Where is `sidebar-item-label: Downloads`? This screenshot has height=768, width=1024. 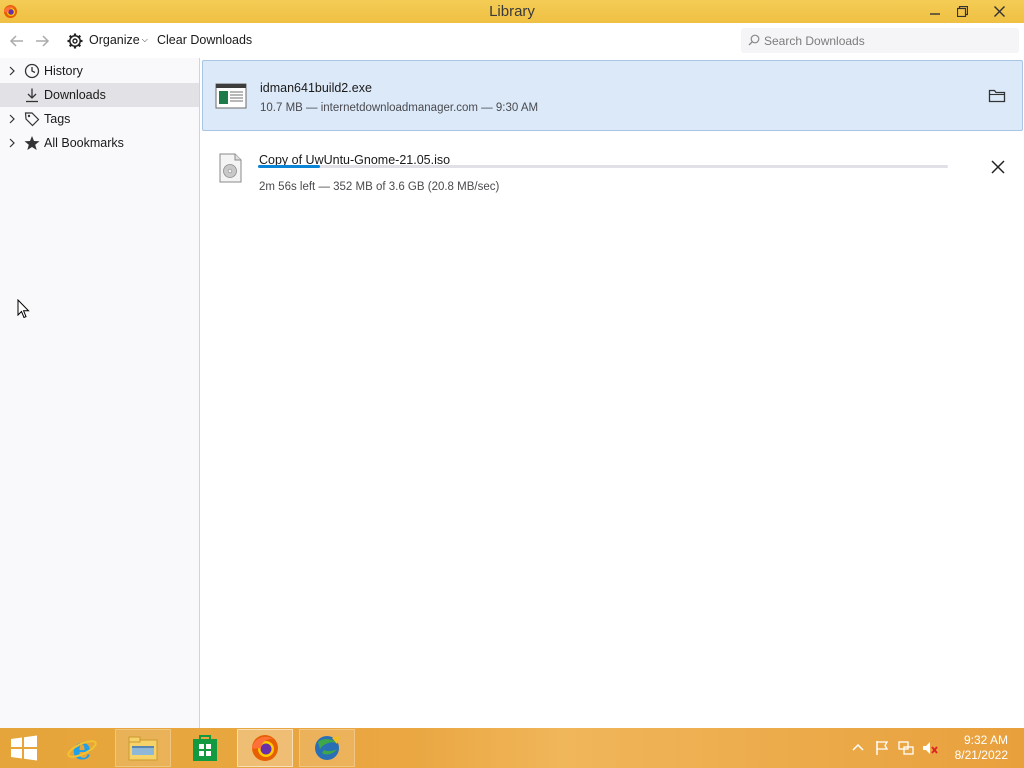 sidebar-item-label: Downloads is located at coordinates (75, 95).